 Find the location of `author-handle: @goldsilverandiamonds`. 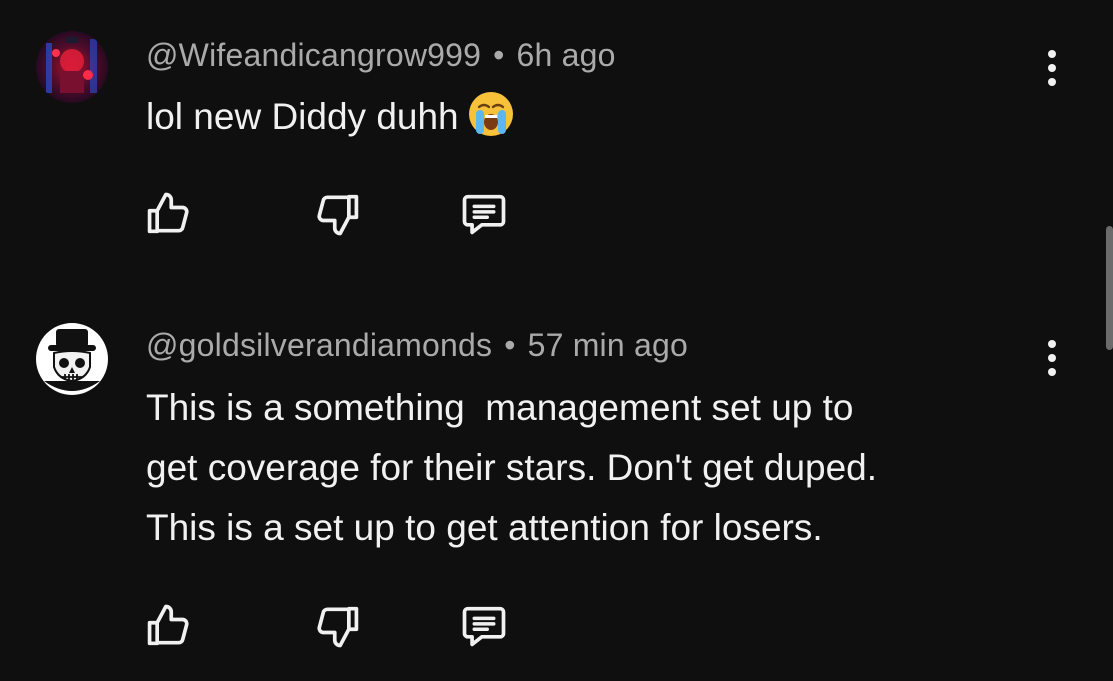

author-handle: @goldsilverandiamonds is located at coordinates (319, 345).